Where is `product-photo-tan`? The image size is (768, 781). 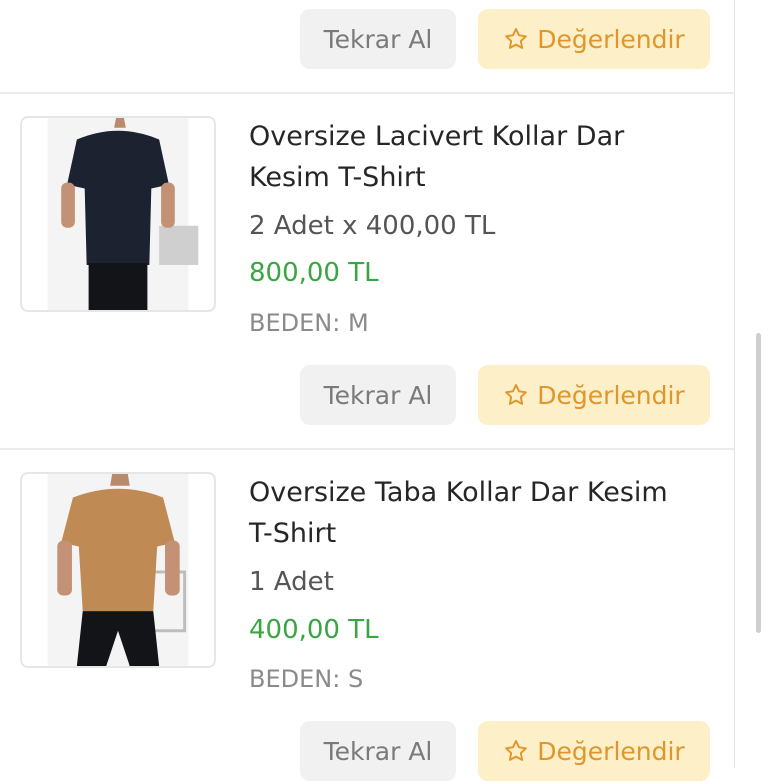 product-photo-tan is located at coordinates (118, 570).